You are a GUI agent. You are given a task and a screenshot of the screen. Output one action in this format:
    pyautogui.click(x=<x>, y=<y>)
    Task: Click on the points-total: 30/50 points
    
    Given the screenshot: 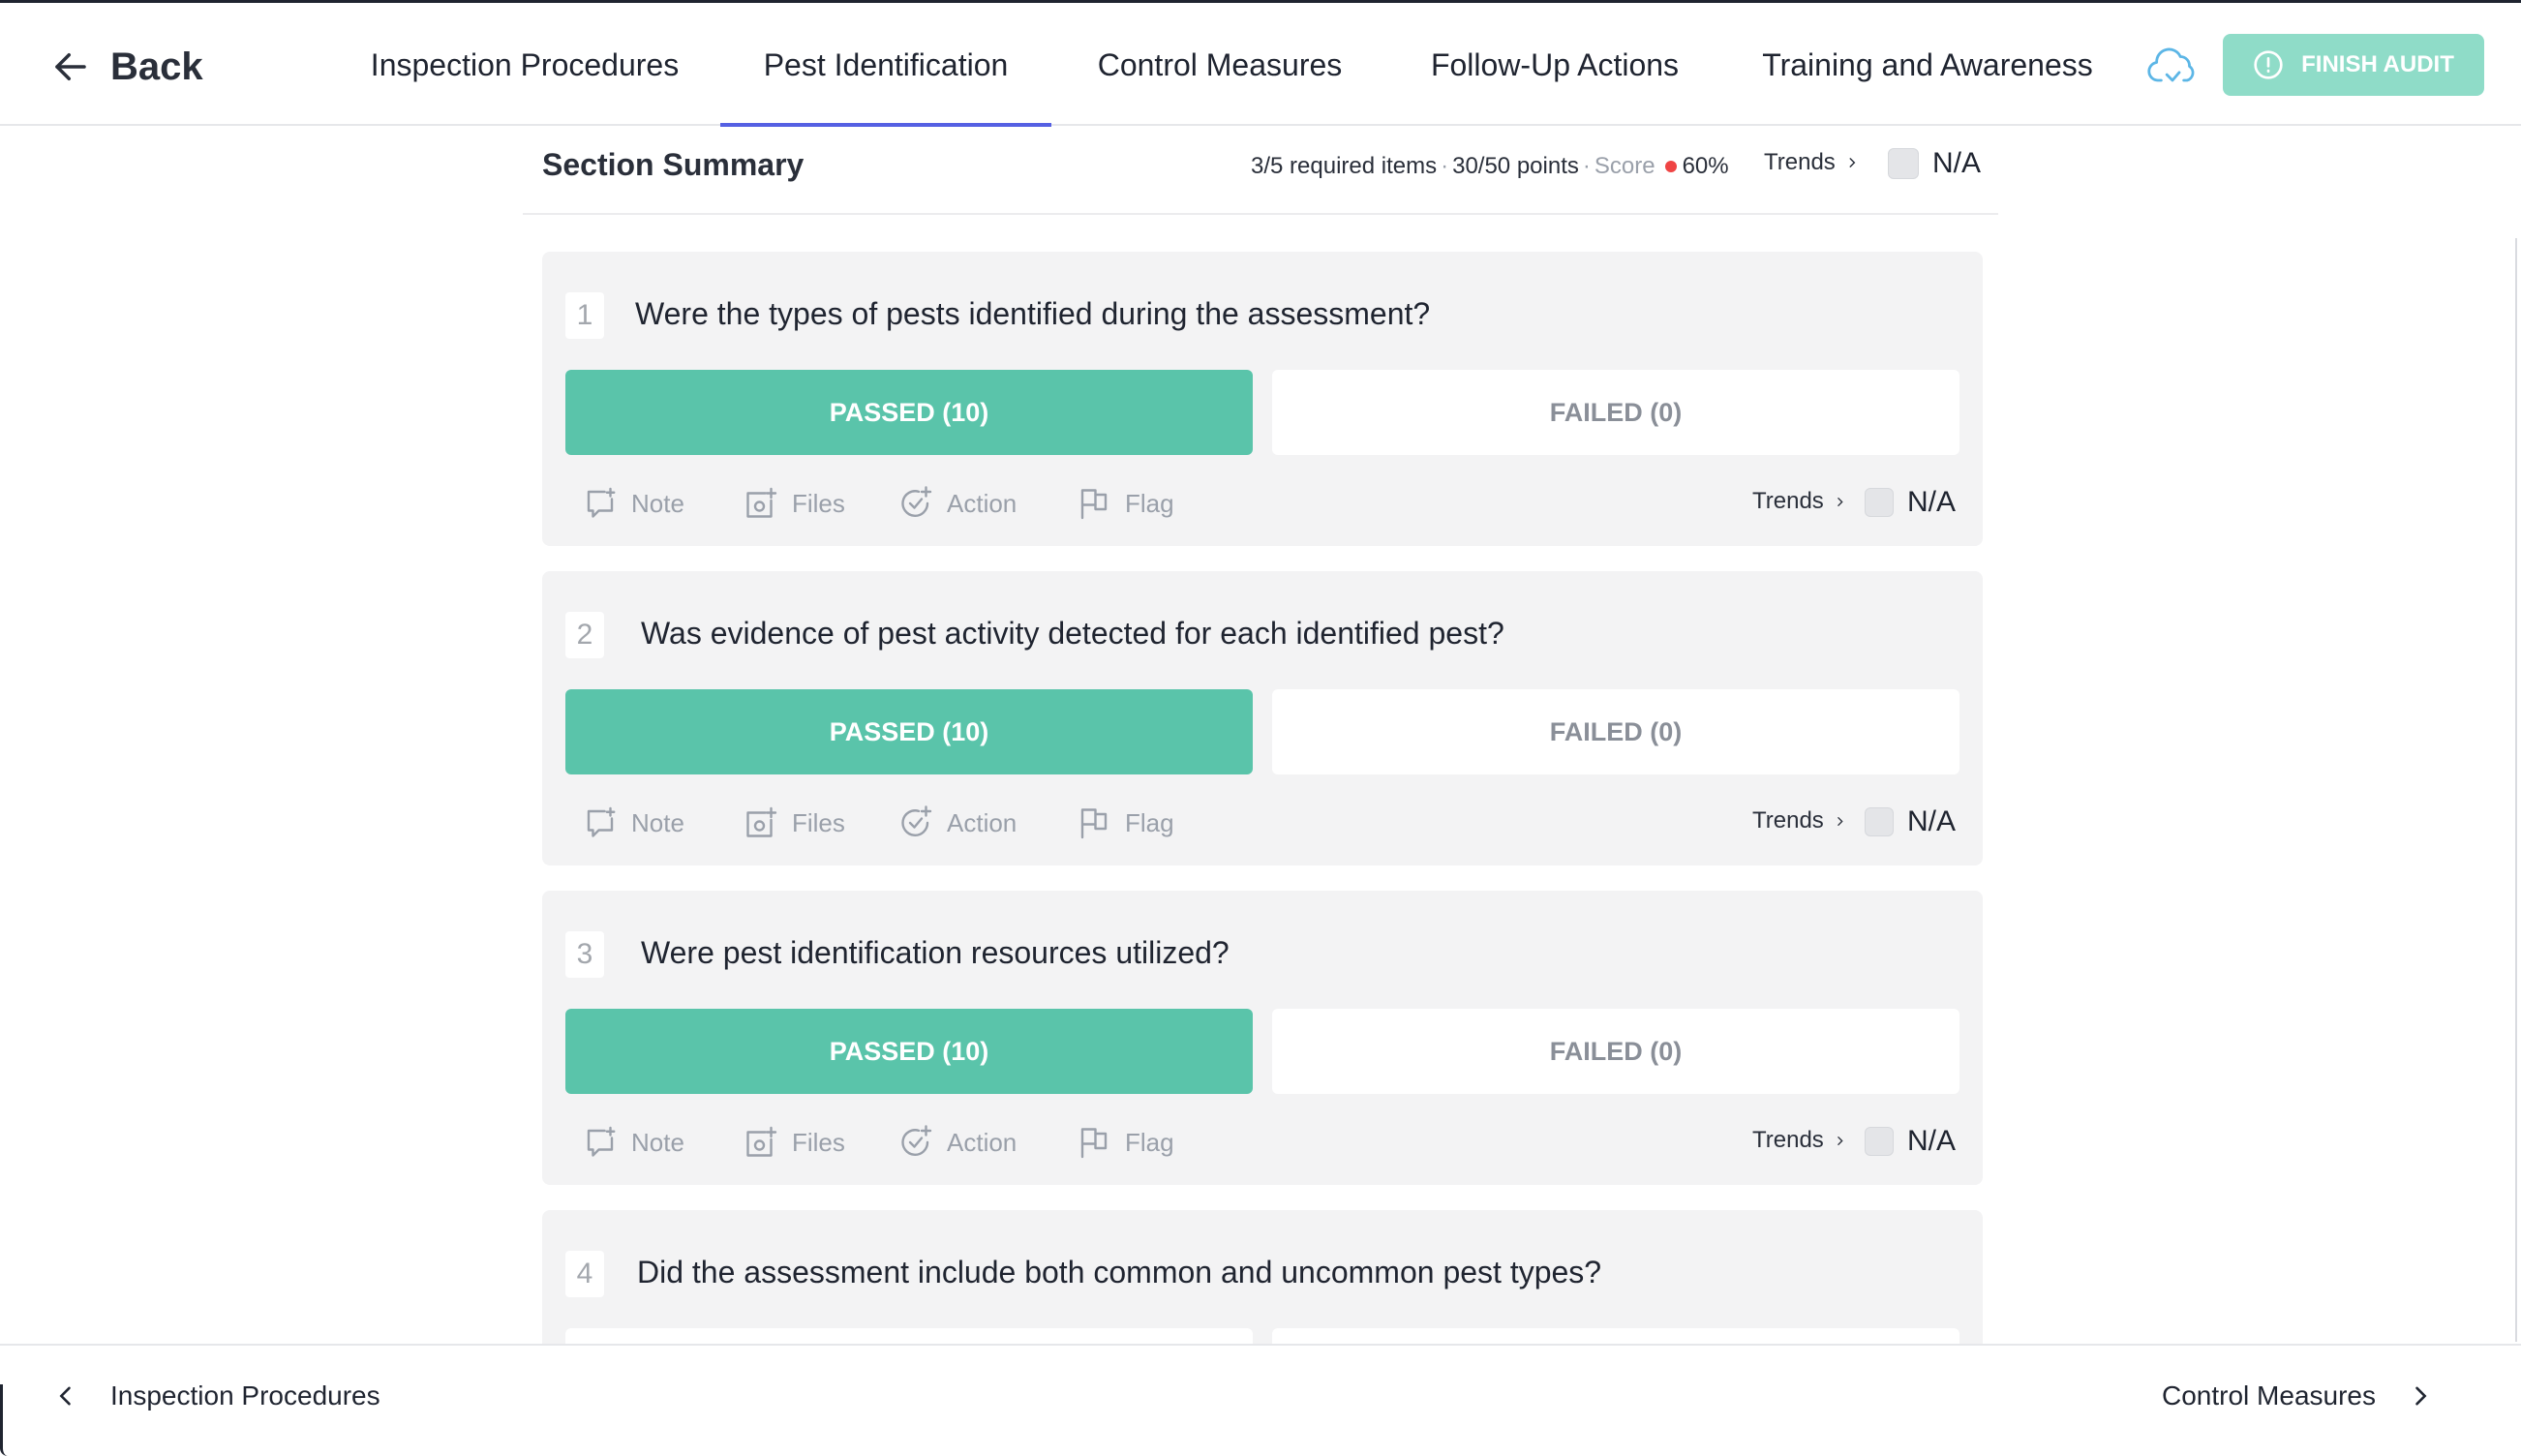 What is the action you would take?
    pyautogui.click(x=1515, y=166)
    